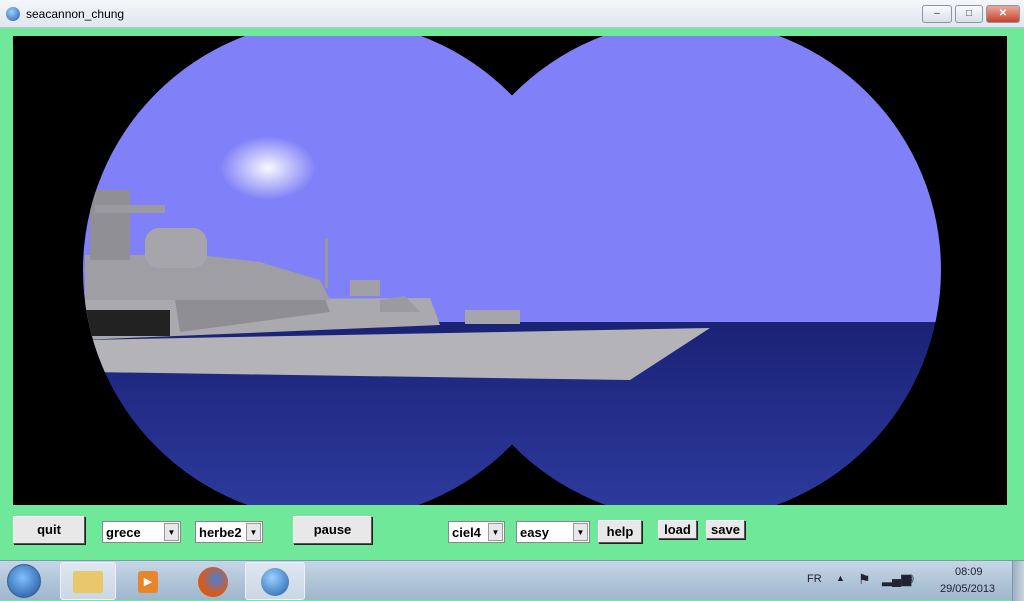  I want to click on app-icon, so click(13, 14).